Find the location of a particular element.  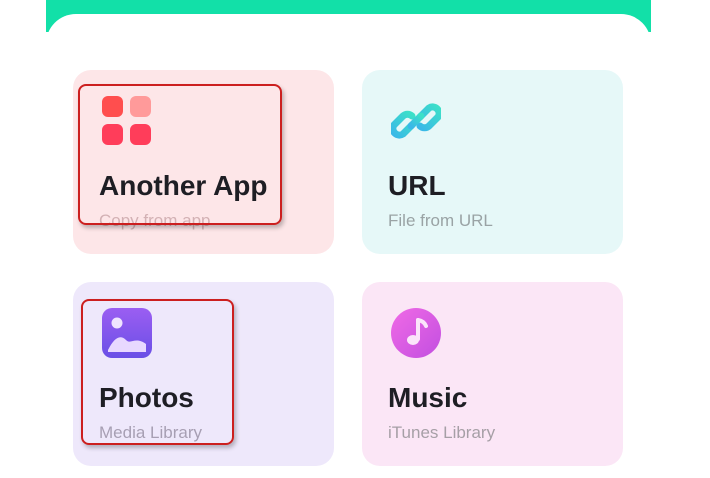

photos-title: Photos is located at coordinates (146, 397).